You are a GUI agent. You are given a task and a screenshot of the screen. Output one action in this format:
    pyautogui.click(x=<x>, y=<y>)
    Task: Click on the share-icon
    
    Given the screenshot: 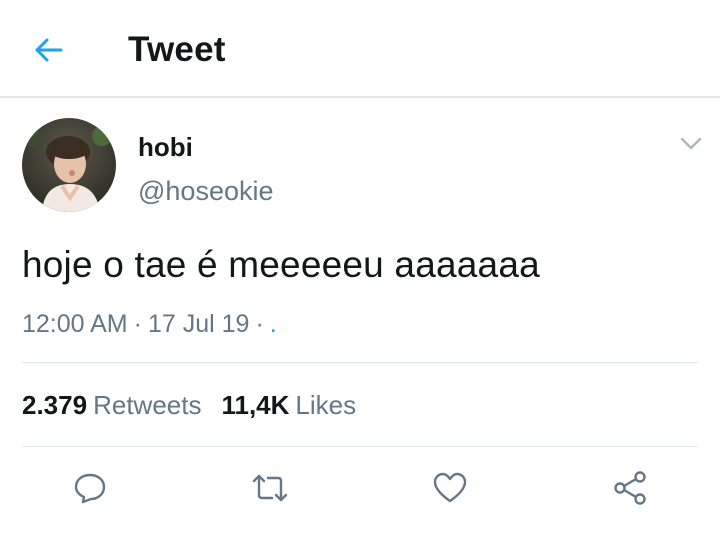 What is the action you would take?
    pyautogui.click(x=630, y=488)
    